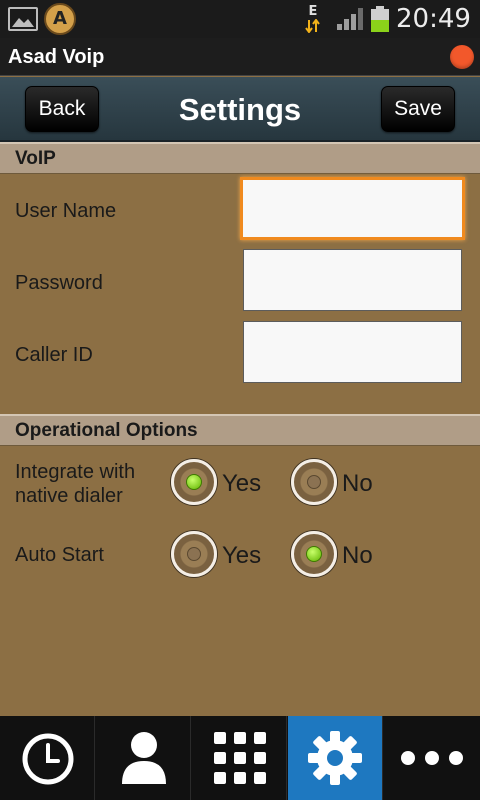 The width and height of the screenshot is (480, 800). What do you see at coordinates (23, 19) in the screenshot?
I see `gallery-notification-icon` at bounding box center [23, 19].